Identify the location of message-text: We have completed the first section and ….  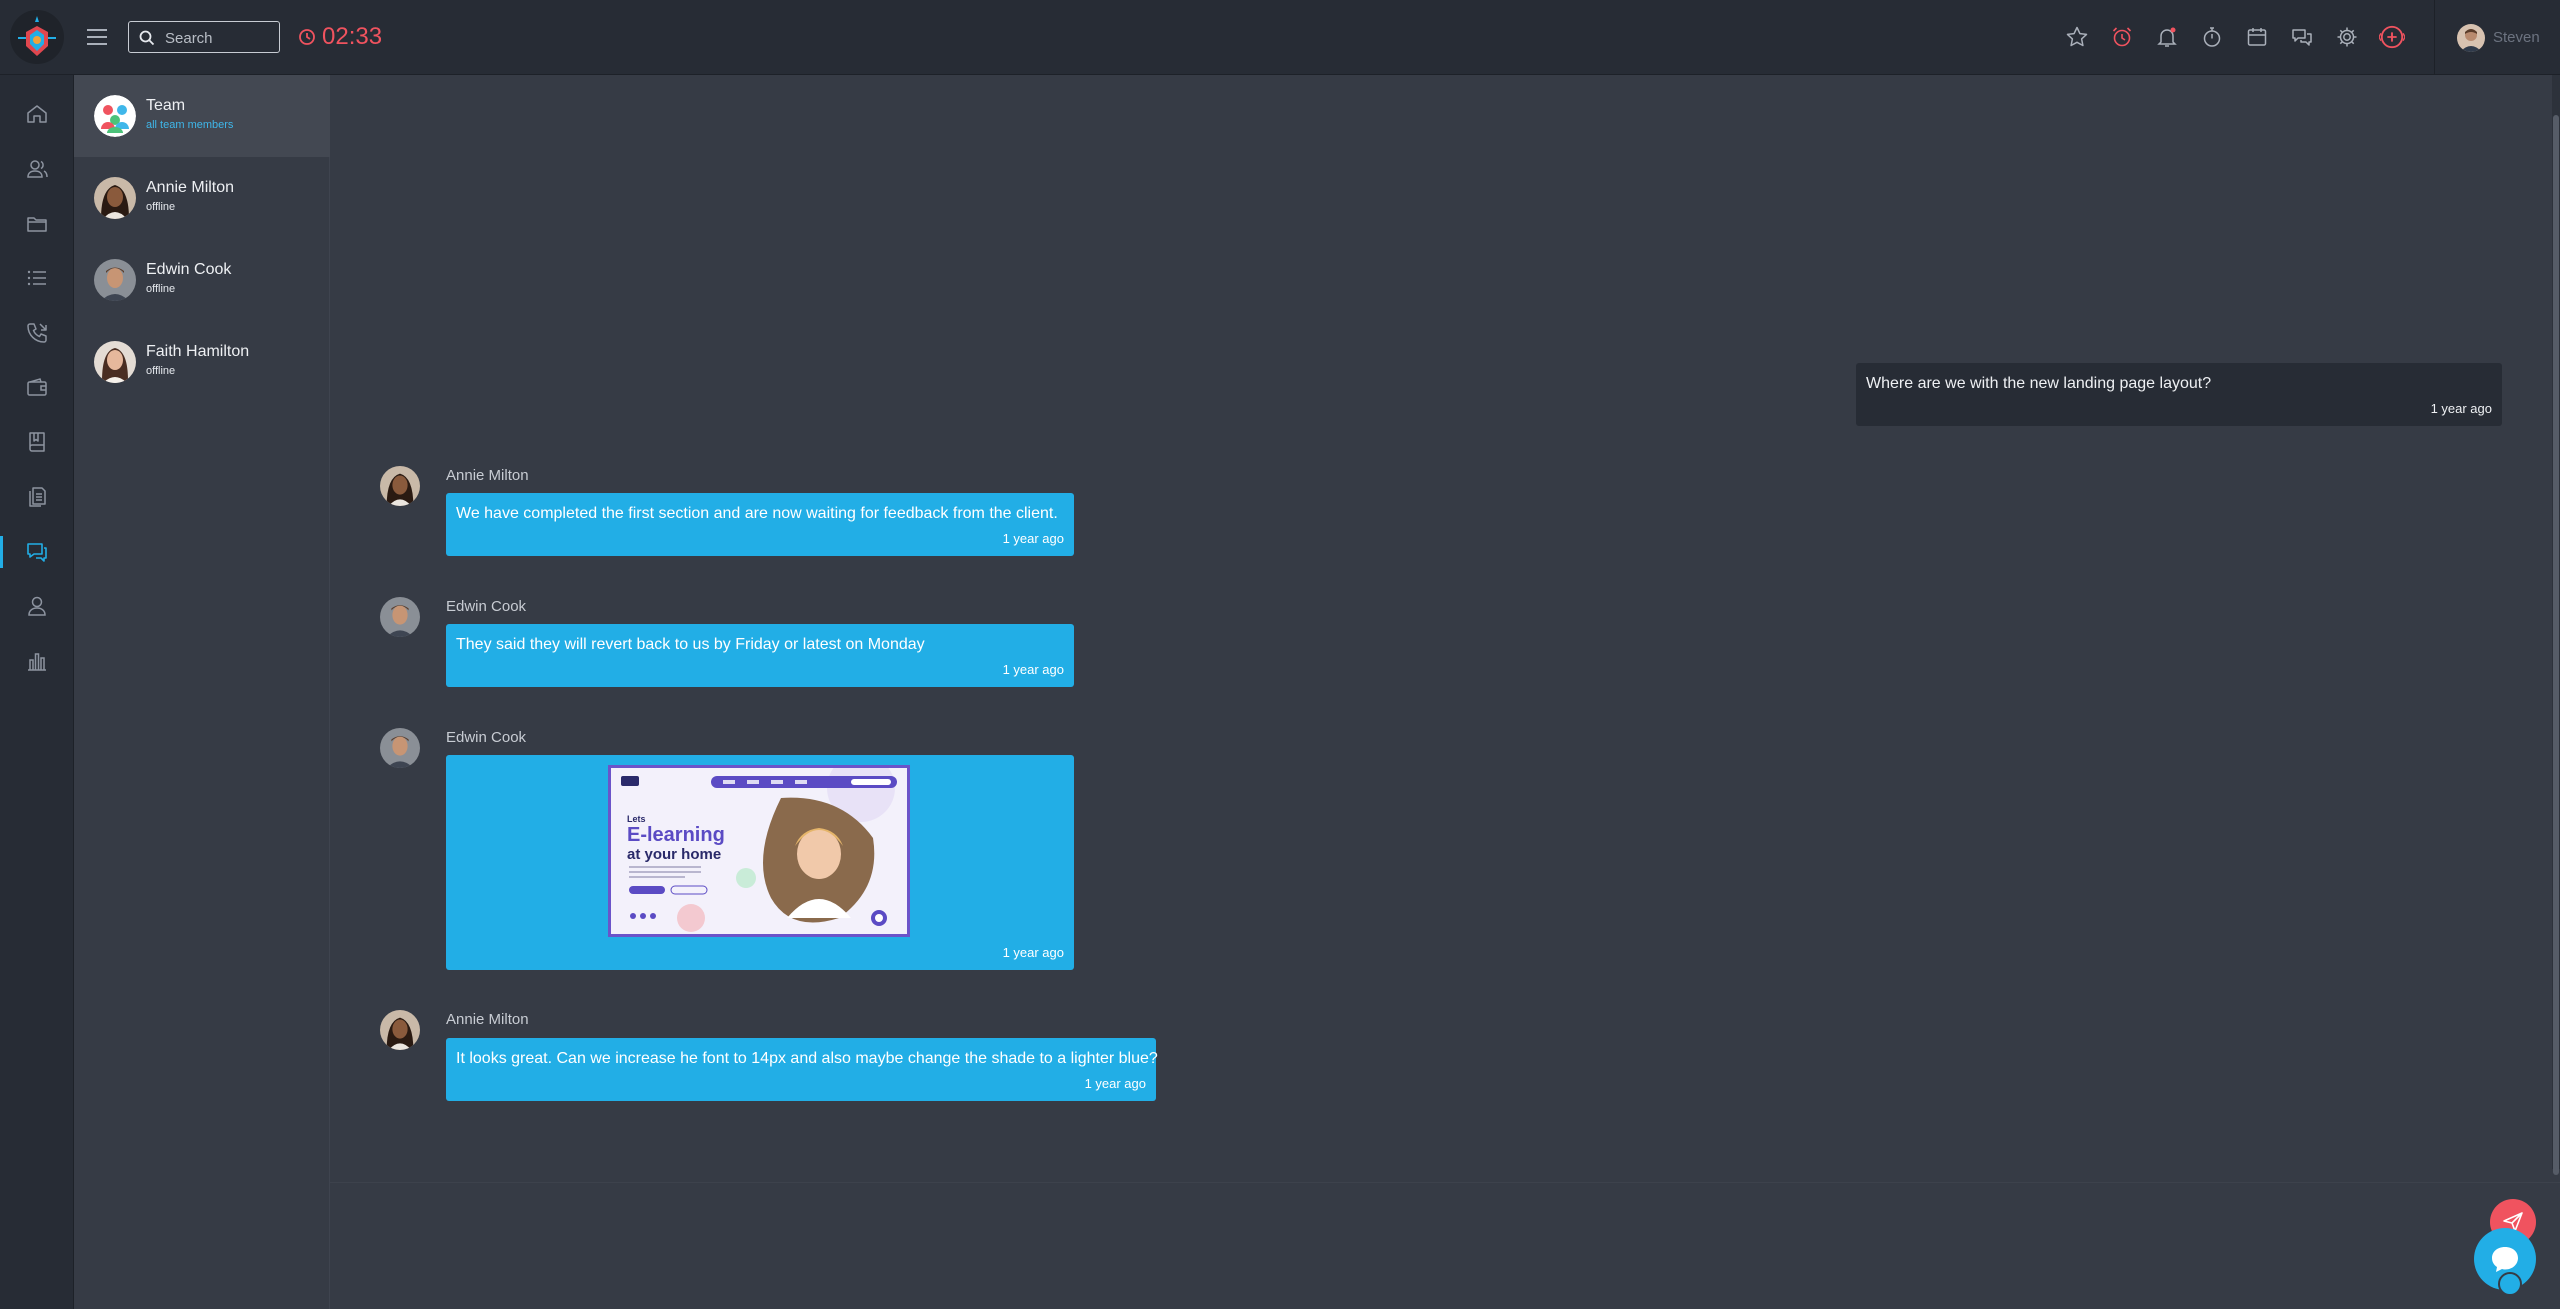
(757, 513).